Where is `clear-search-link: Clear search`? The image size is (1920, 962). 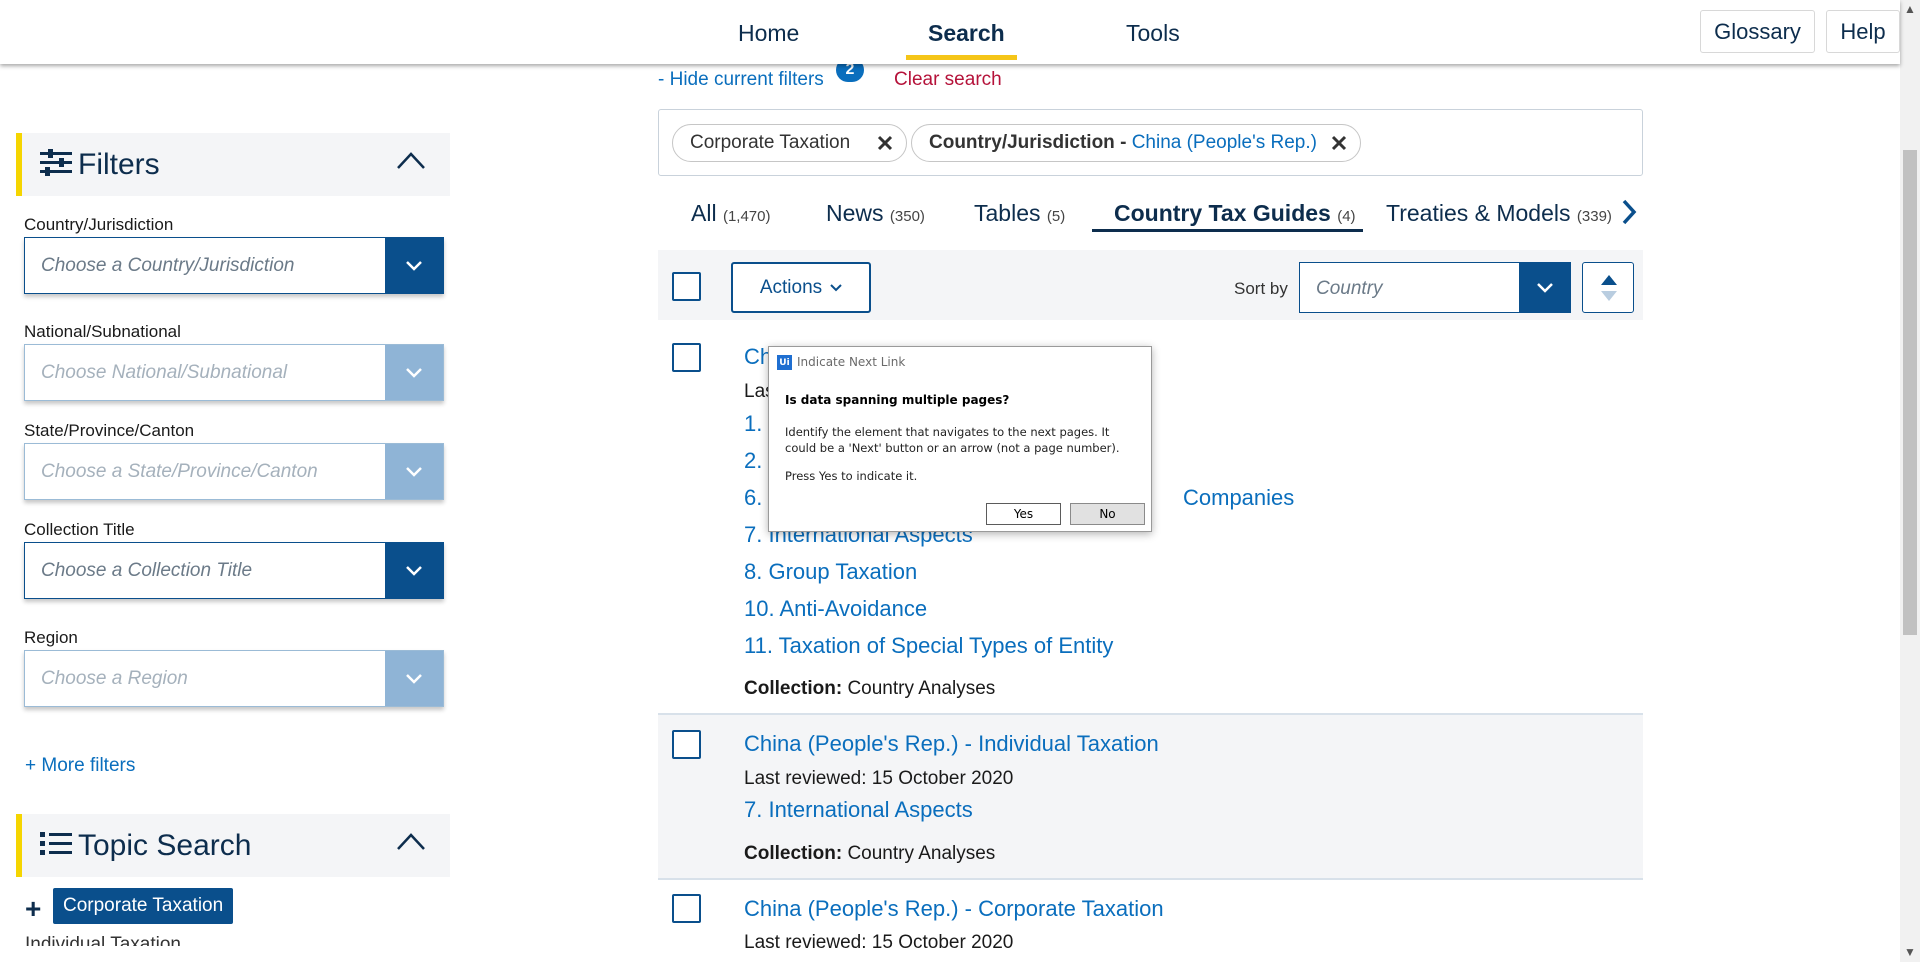 clear-search-link: Clear search is located at coordinates (948, 80).